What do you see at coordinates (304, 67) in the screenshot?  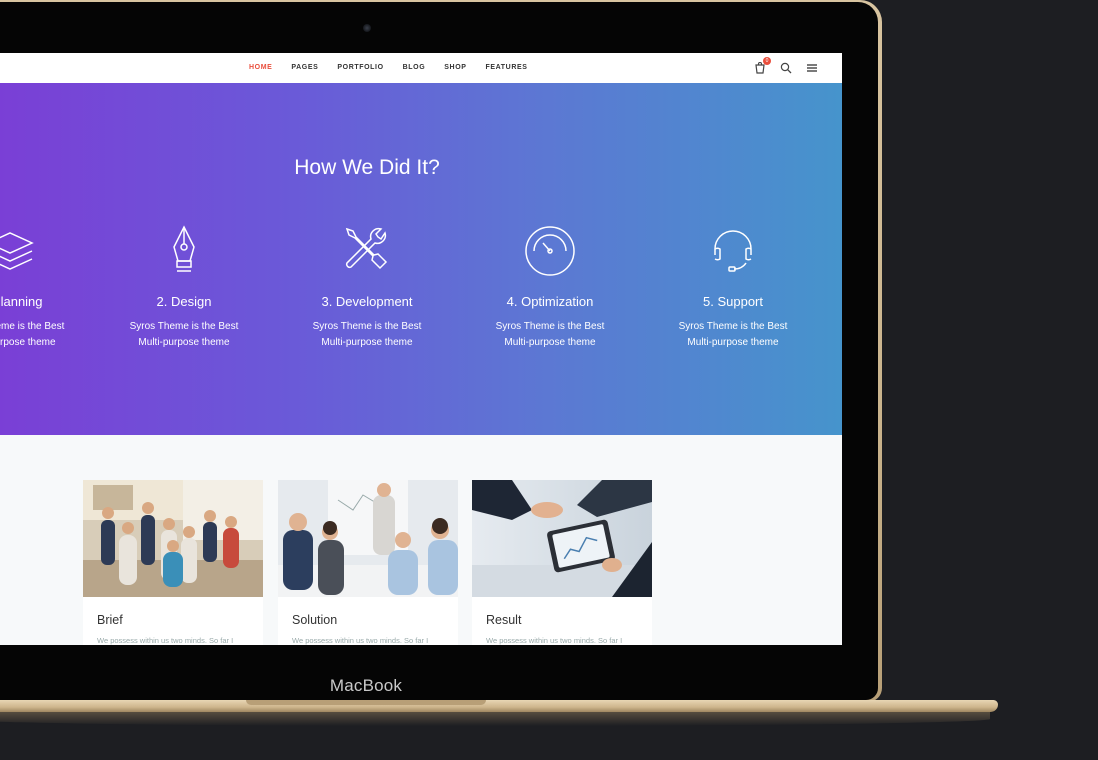 I see `nav-item-pages: PAGES` at bounding box center [304, 67].